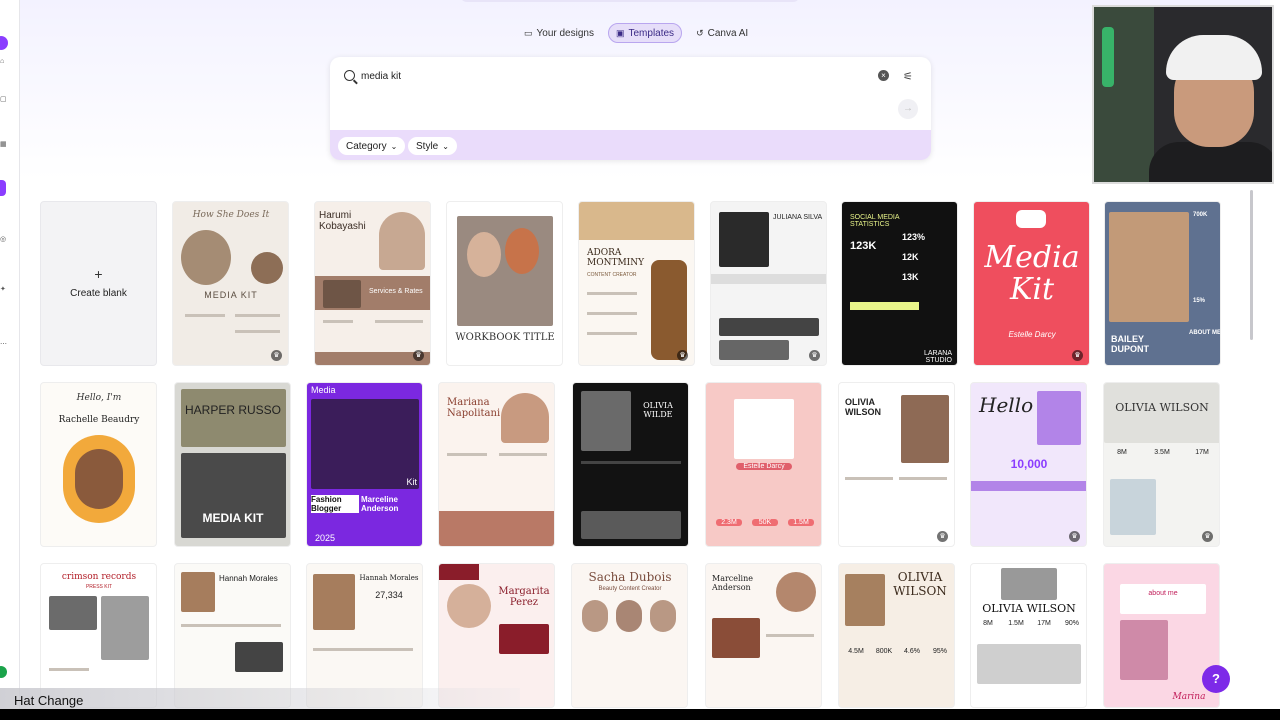  What do you see at coordinates (504, 283) in the screenshot?
I see `template-card: WORKBOOK TITLE` at bounding box center [504, 283].